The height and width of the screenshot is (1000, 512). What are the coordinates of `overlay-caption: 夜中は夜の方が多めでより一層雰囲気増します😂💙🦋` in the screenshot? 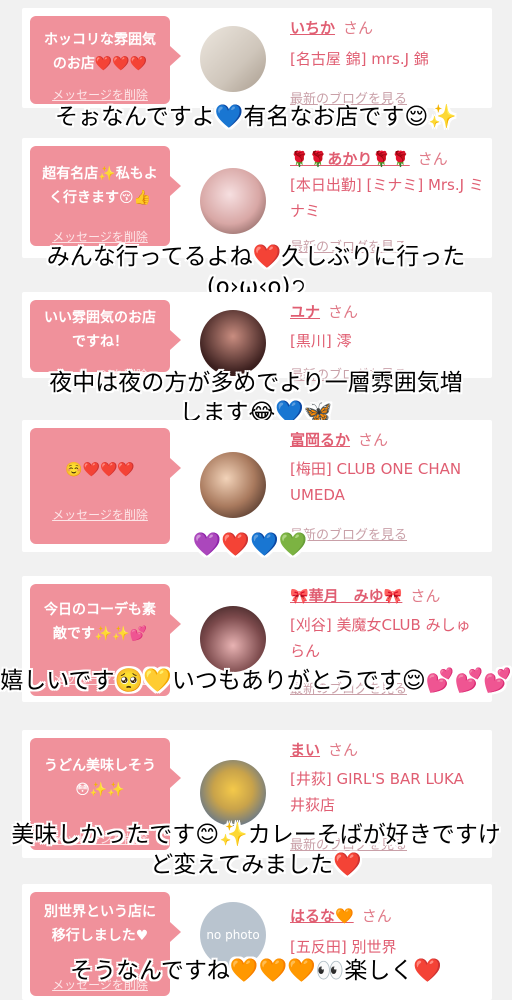 It's located at (256, 398).